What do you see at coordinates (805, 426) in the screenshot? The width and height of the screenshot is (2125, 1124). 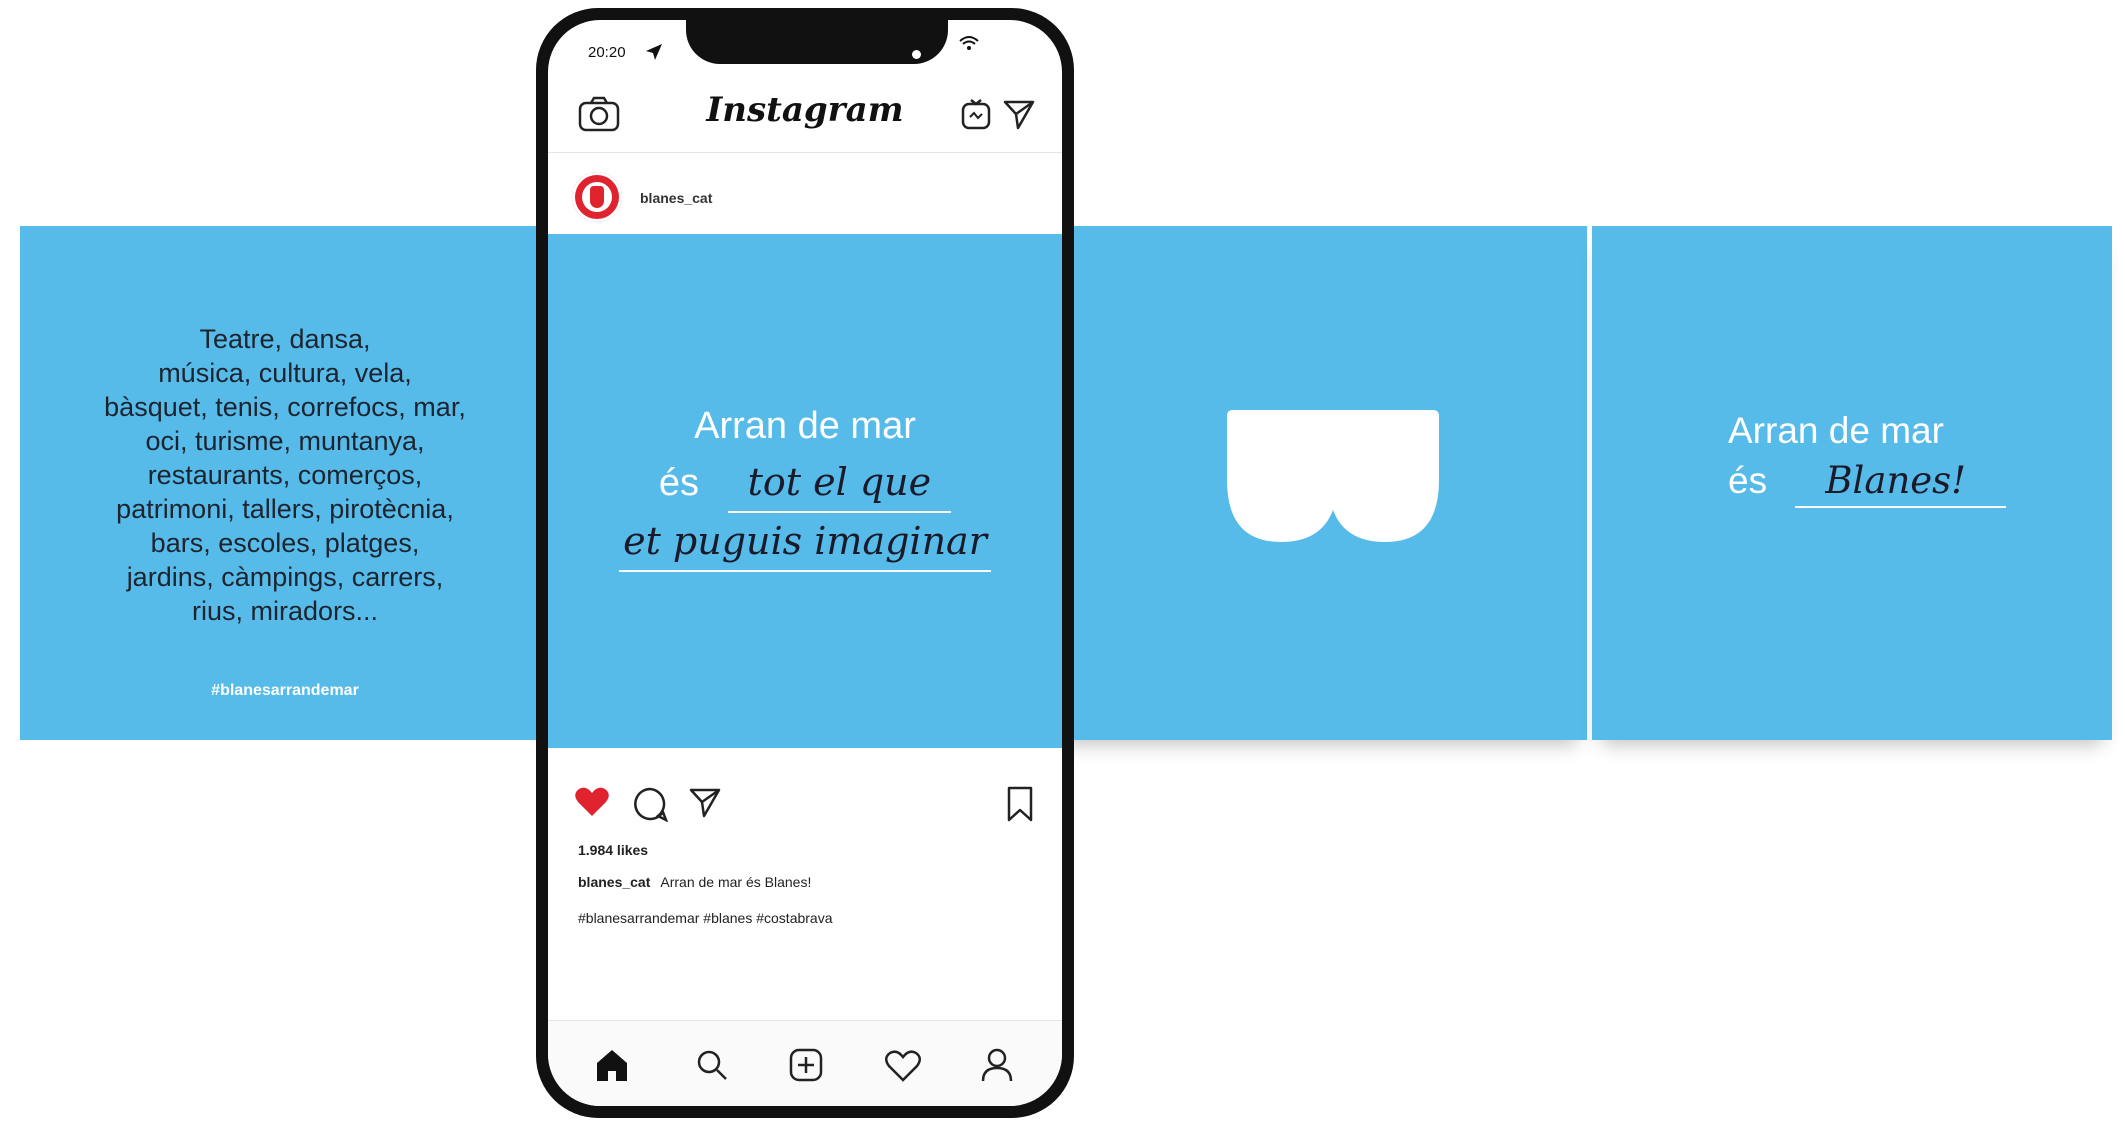 I see `post-slogan-line1: Arran de mar` at bounding box center [805, 426].